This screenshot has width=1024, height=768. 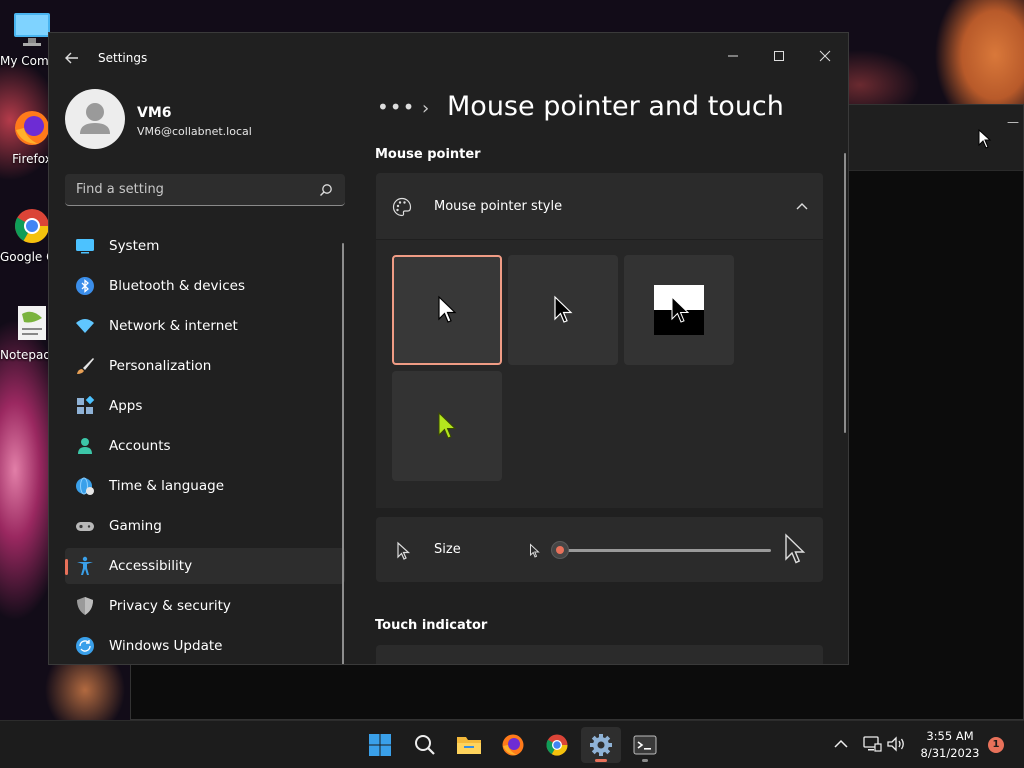 I want to click on file-explorer-icon, so click(x=469, y=745).